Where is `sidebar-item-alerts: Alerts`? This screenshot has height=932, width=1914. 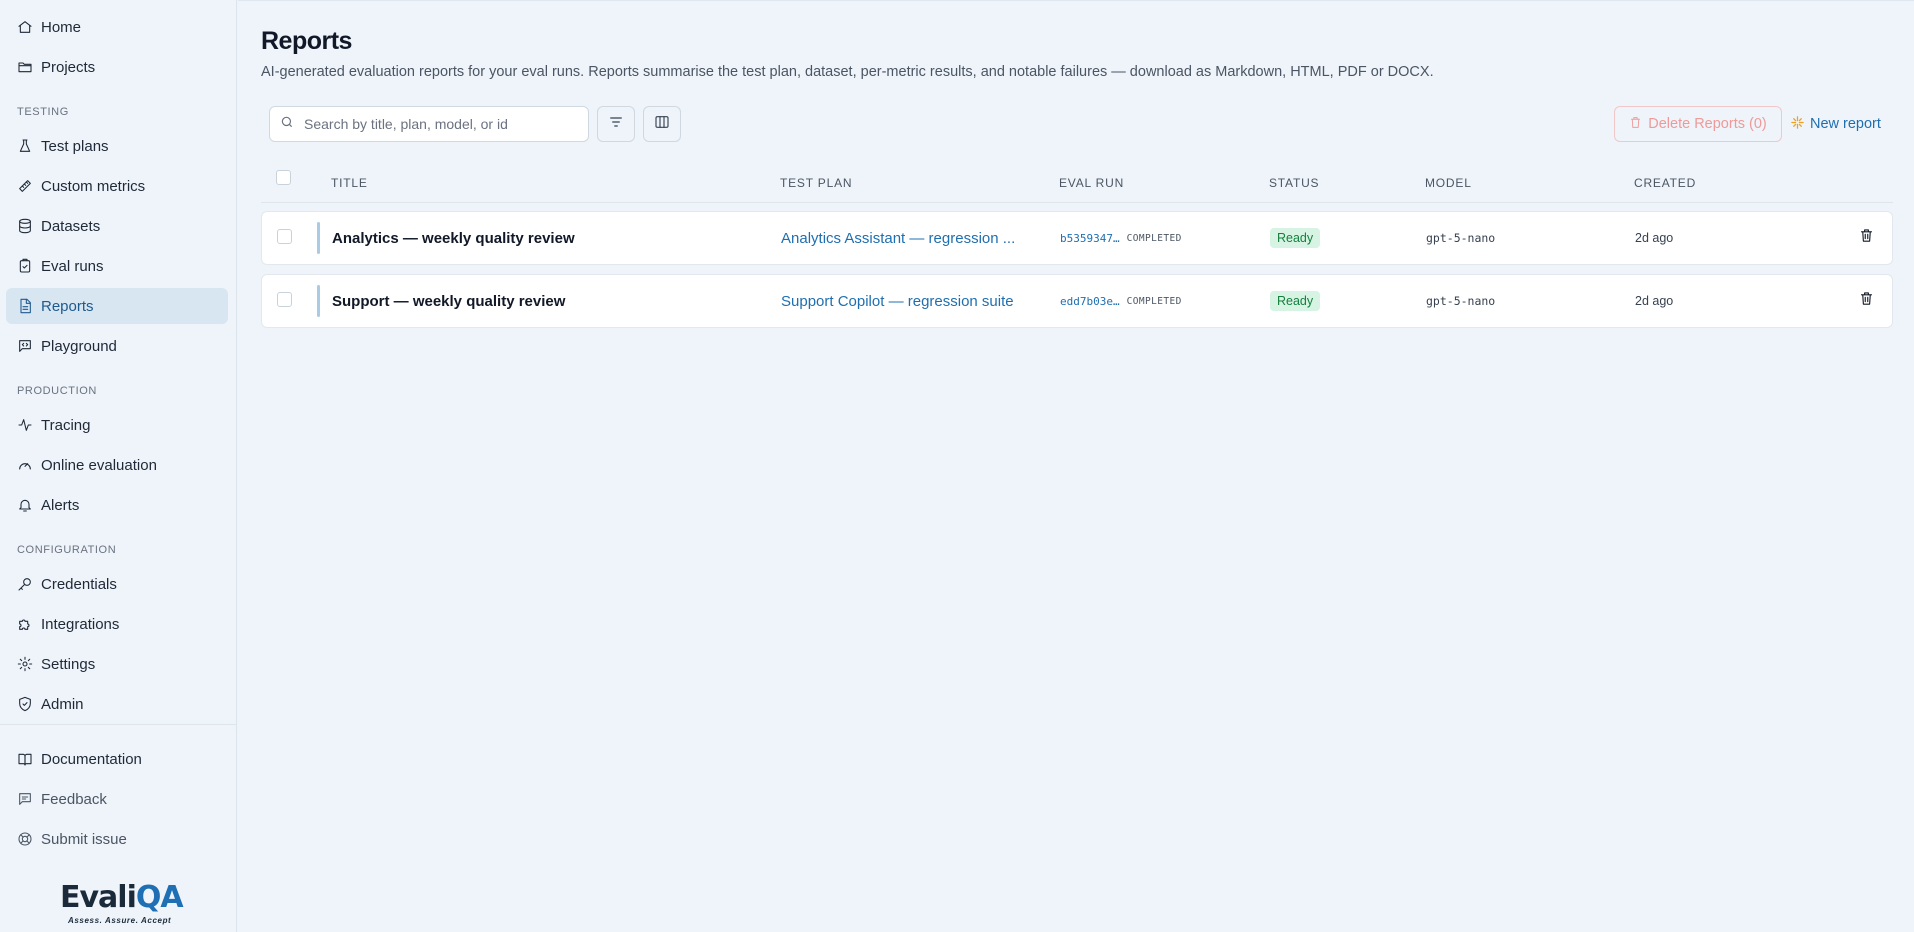 sidebar-item-alerts: Alerts is located at coordinates (117, 505).